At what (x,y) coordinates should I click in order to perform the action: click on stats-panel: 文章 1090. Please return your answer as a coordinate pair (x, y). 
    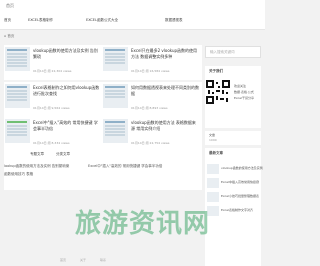
    Looking at the image, I should click on (233, 138).